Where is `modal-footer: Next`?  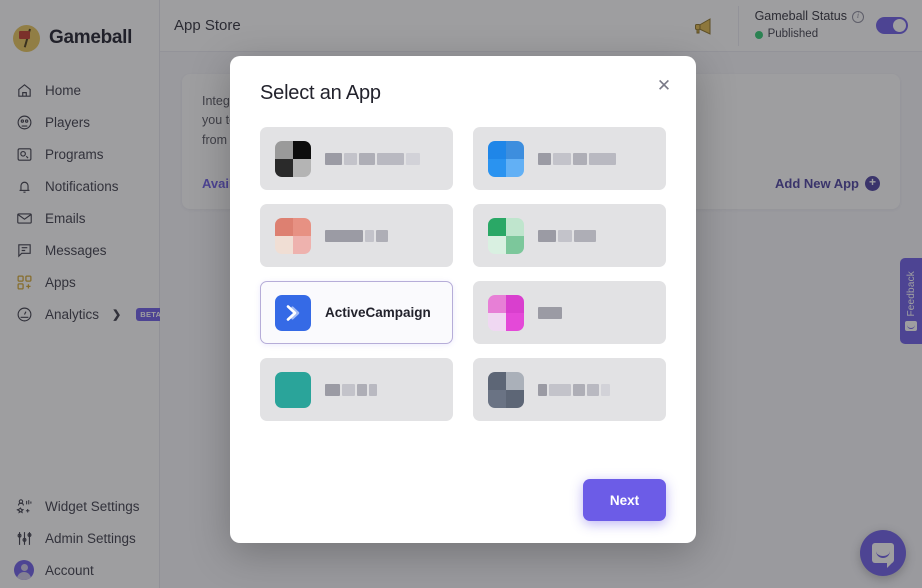 modal-footer: Next is located at coordinates (463, 500).